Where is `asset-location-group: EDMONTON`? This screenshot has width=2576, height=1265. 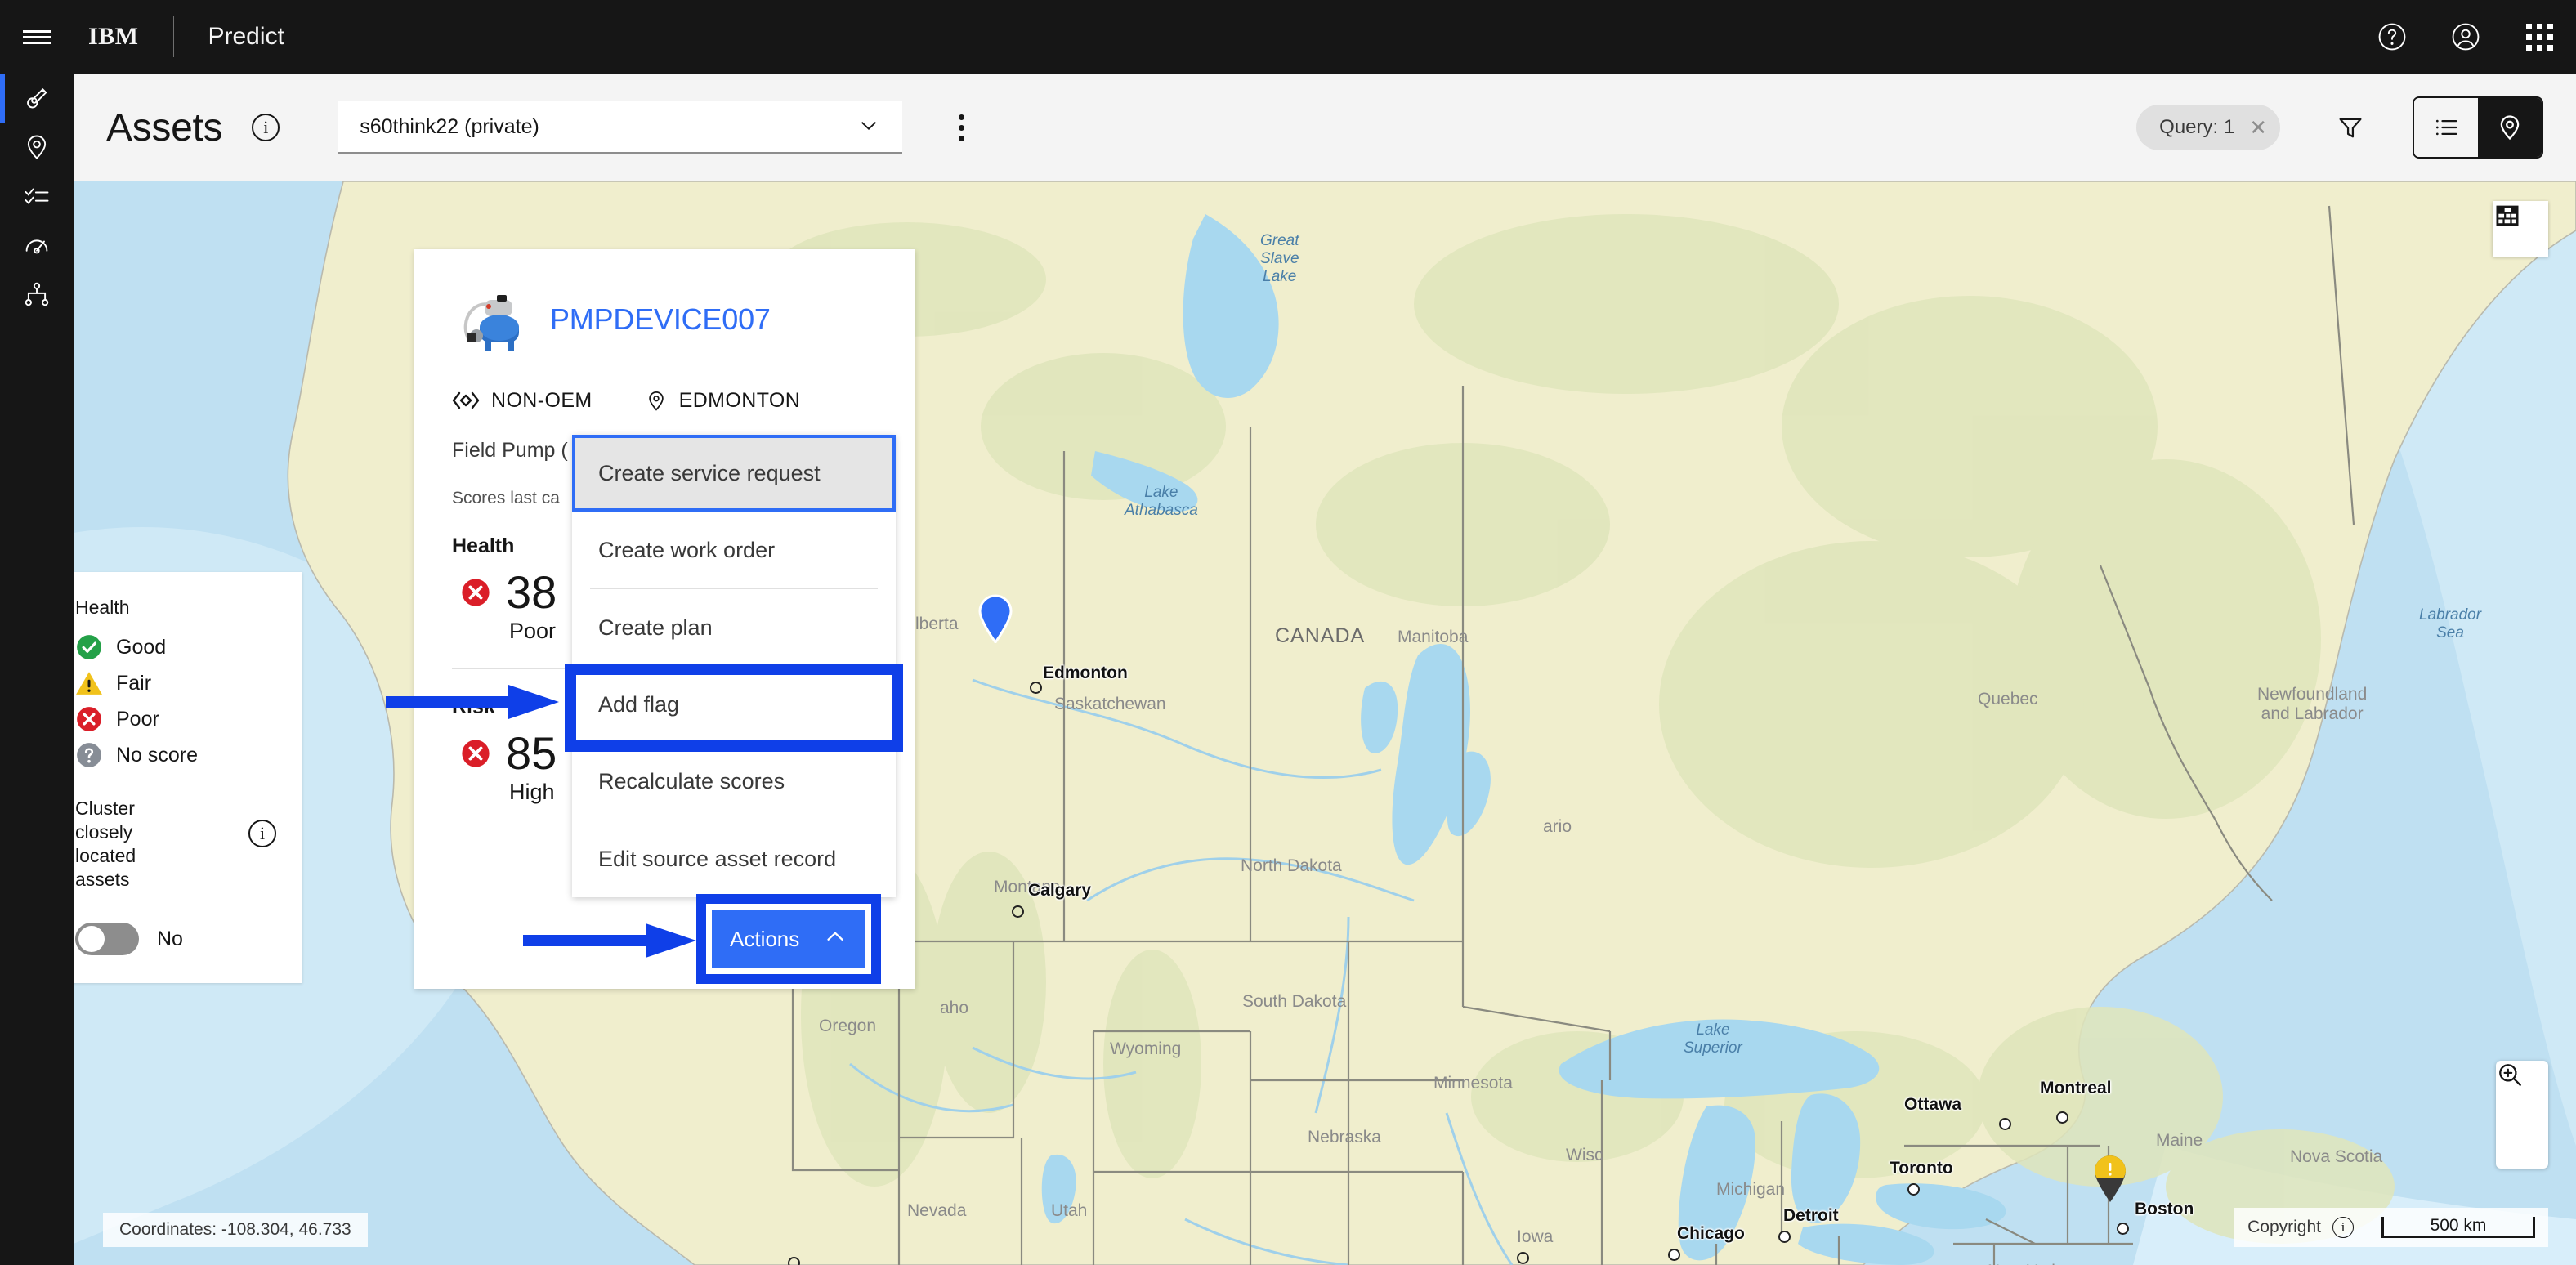 asset-location-group: EDMONTON is located at coordinates (723, 400).